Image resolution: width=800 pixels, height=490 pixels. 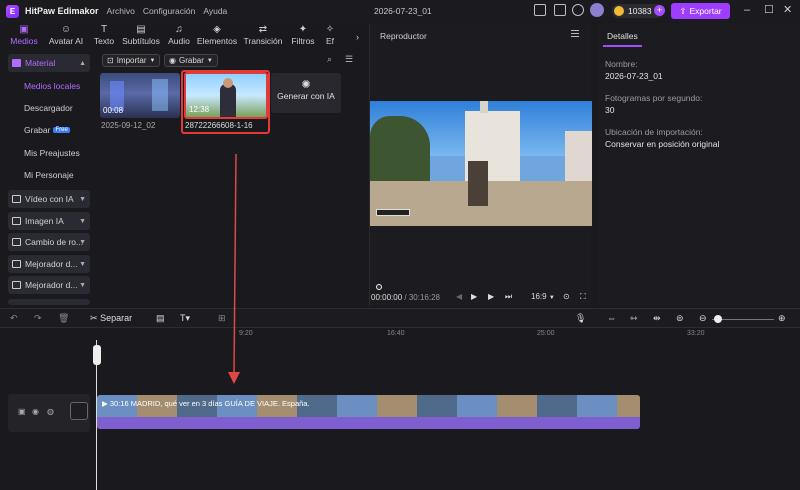 What do you see at coordinates (222, 318) in the screenshot?
I see `crop-icon: ⊞` at bounding box center [222, 318].